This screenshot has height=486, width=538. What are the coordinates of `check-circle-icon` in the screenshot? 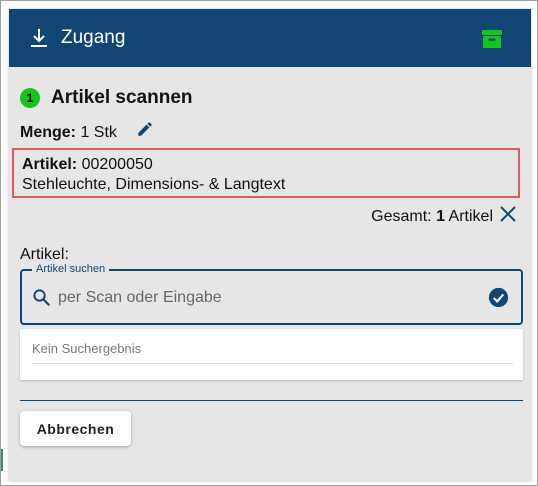 It's located at (498, 297).